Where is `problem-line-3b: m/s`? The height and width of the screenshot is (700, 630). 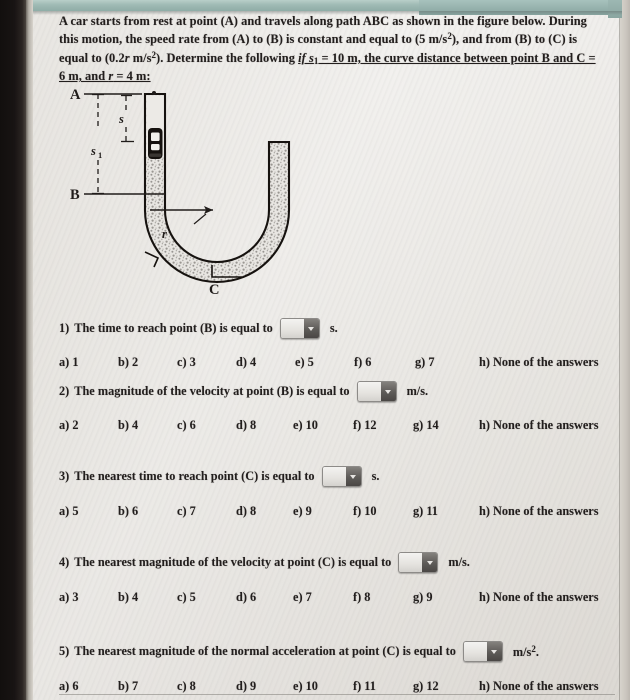 problem-line-3b: m/s is located at coordinates (140, 57).